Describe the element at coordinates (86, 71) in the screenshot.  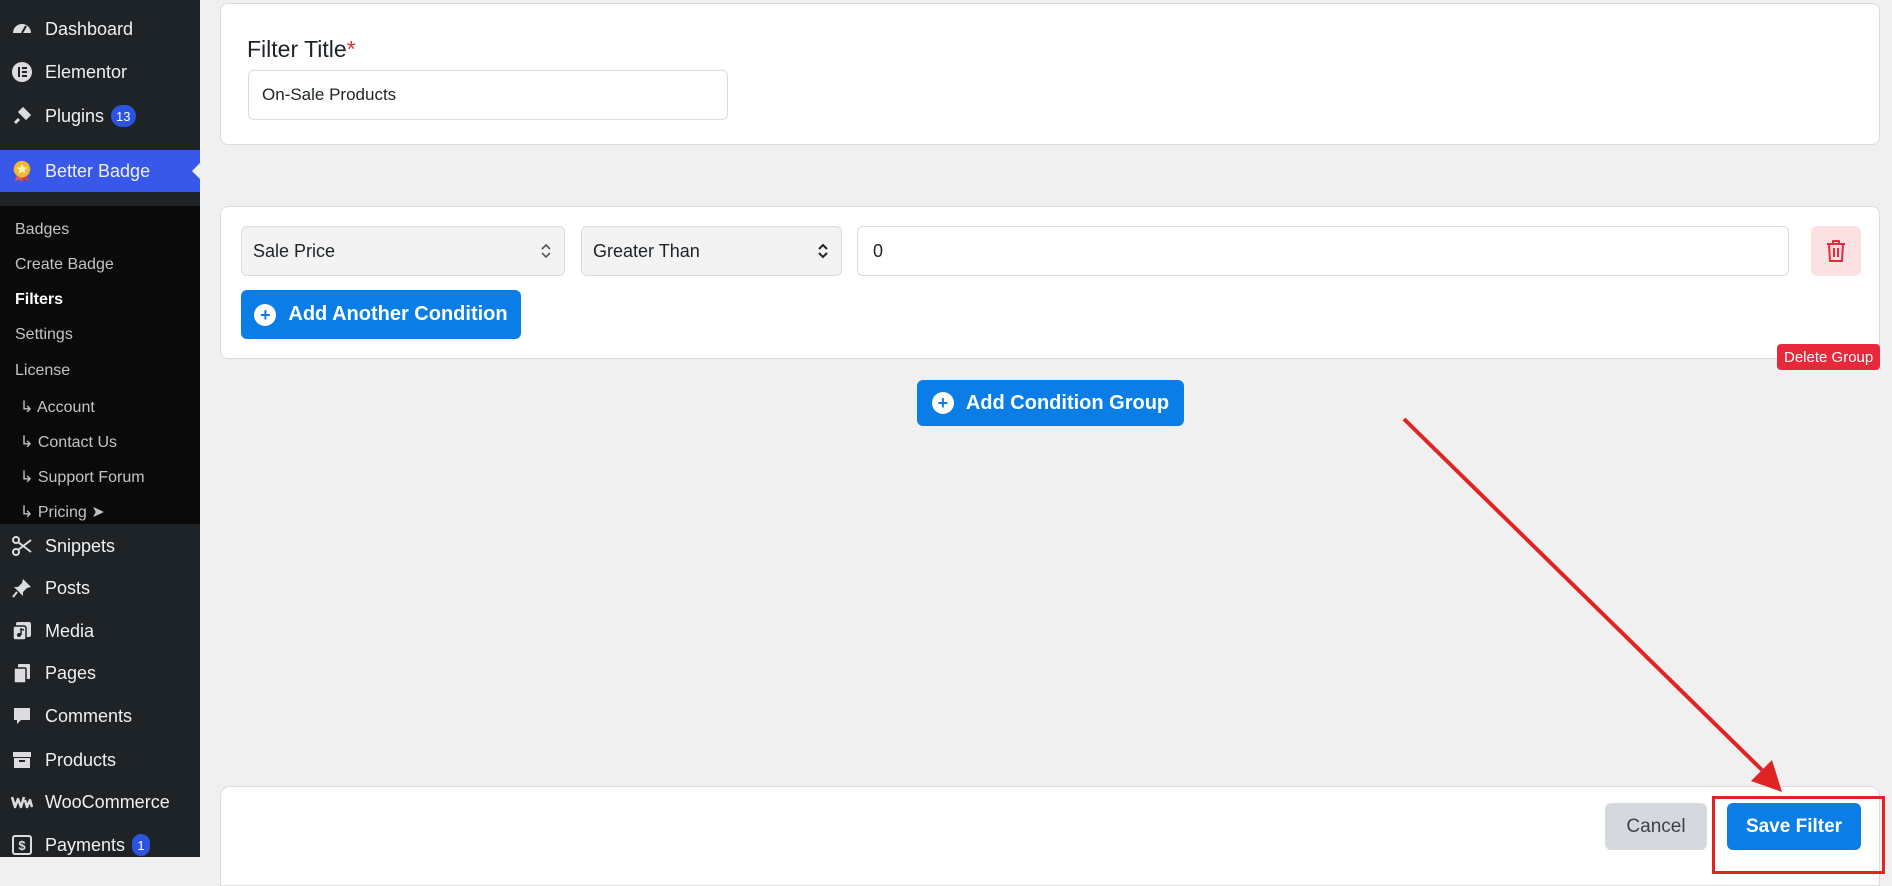
I see `menu-label: Elementor` at that location.